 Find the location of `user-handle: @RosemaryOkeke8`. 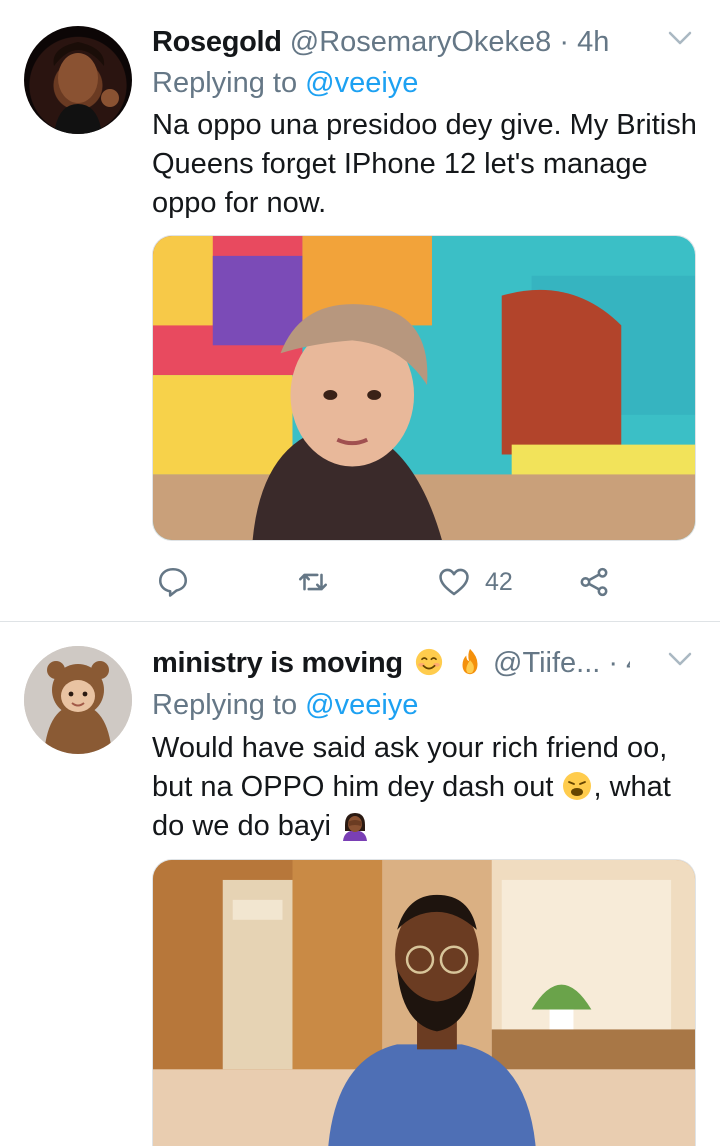

user-handle: @RosemaryOkeke8 is located at coordinates (421, 42).